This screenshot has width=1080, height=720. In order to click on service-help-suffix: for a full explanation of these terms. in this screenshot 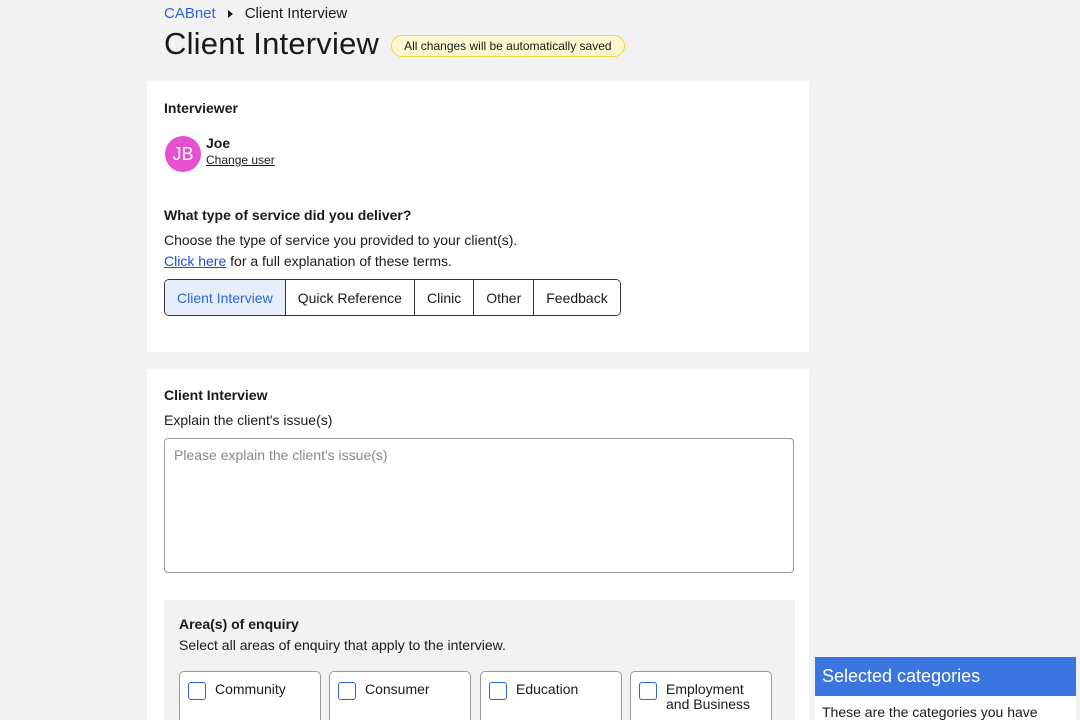, I will do `click(341, 261)`.